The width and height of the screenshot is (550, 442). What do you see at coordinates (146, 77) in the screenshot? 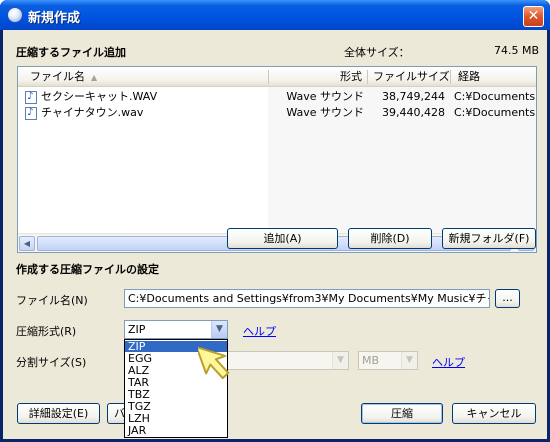
I see `column-header-filename: ファイル名 ▲` at bounding box center [146, 77].